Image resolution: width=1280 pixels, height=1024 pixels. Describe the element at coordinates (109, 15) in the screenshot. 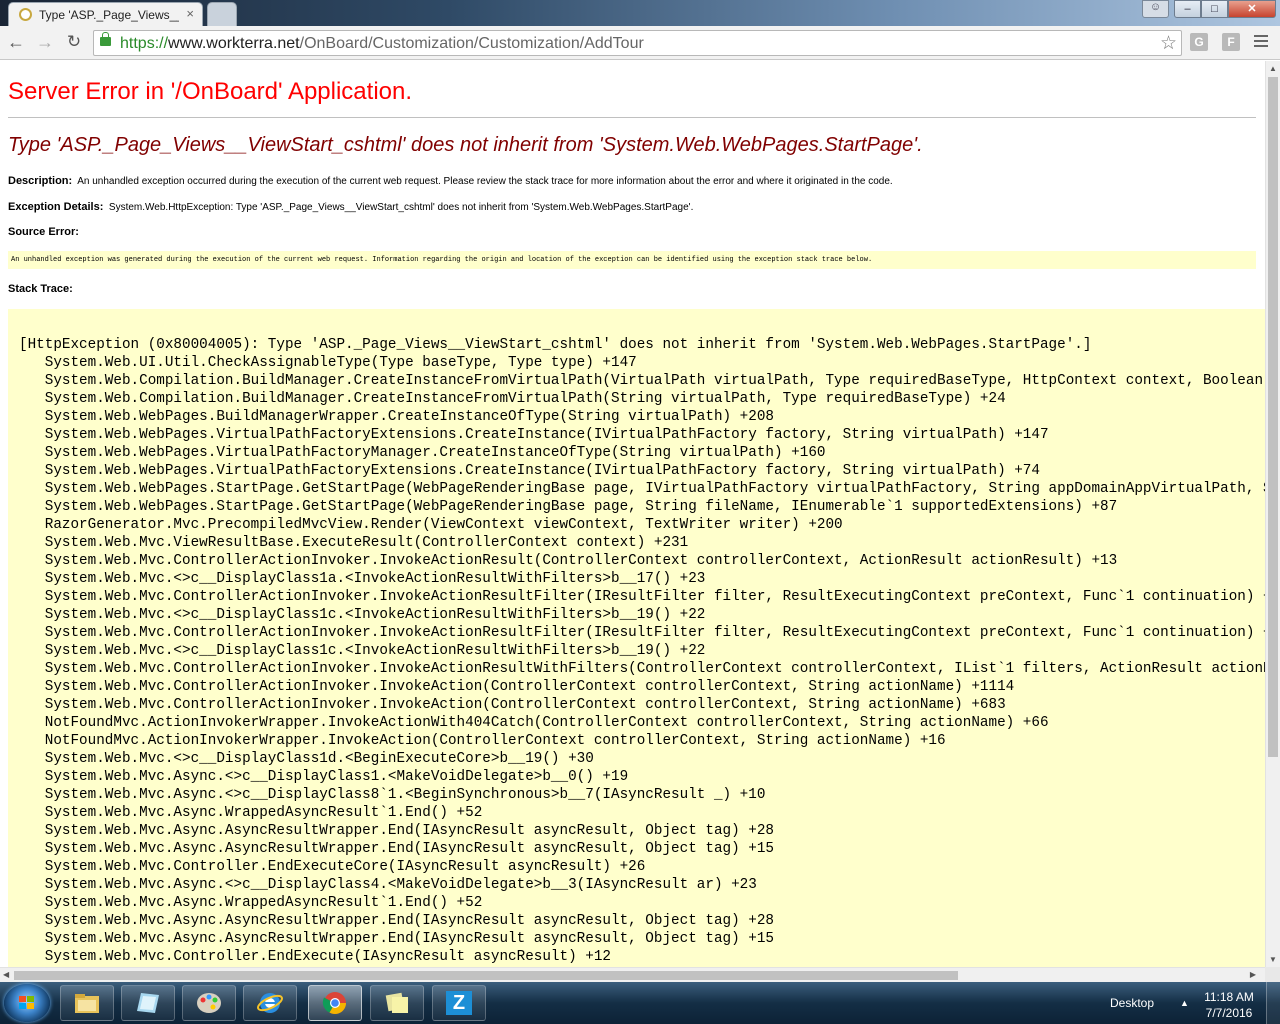

I see `tab-title: Type 'ASP._Page_Views__\` at that location.